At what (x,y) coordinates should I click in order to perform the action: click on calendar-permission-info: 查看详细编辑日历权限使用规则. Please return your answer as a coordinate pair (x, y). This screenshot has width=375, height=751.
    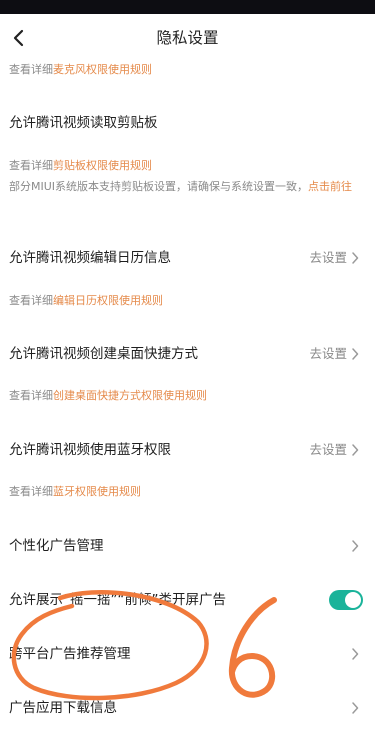
    Looking at the image, I should click on (86, 301).